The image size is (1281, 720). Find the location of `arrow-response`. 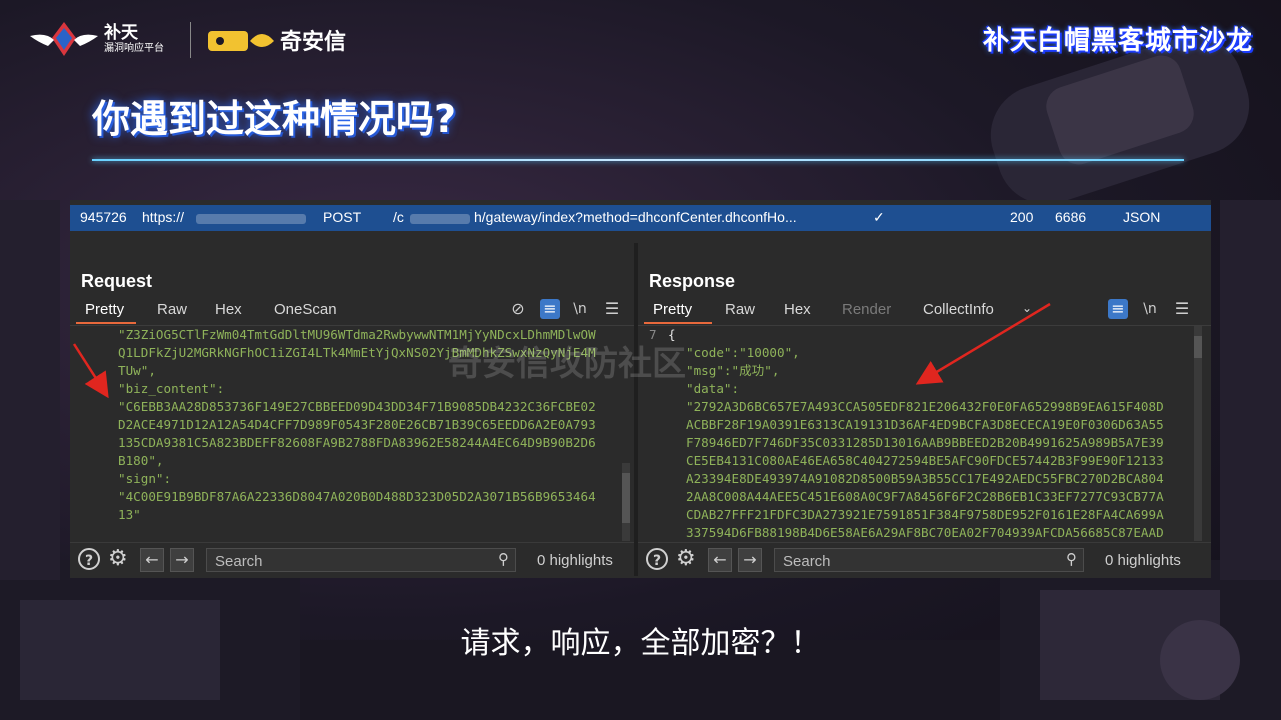

arrow-response is located at coordinates (983, 343).